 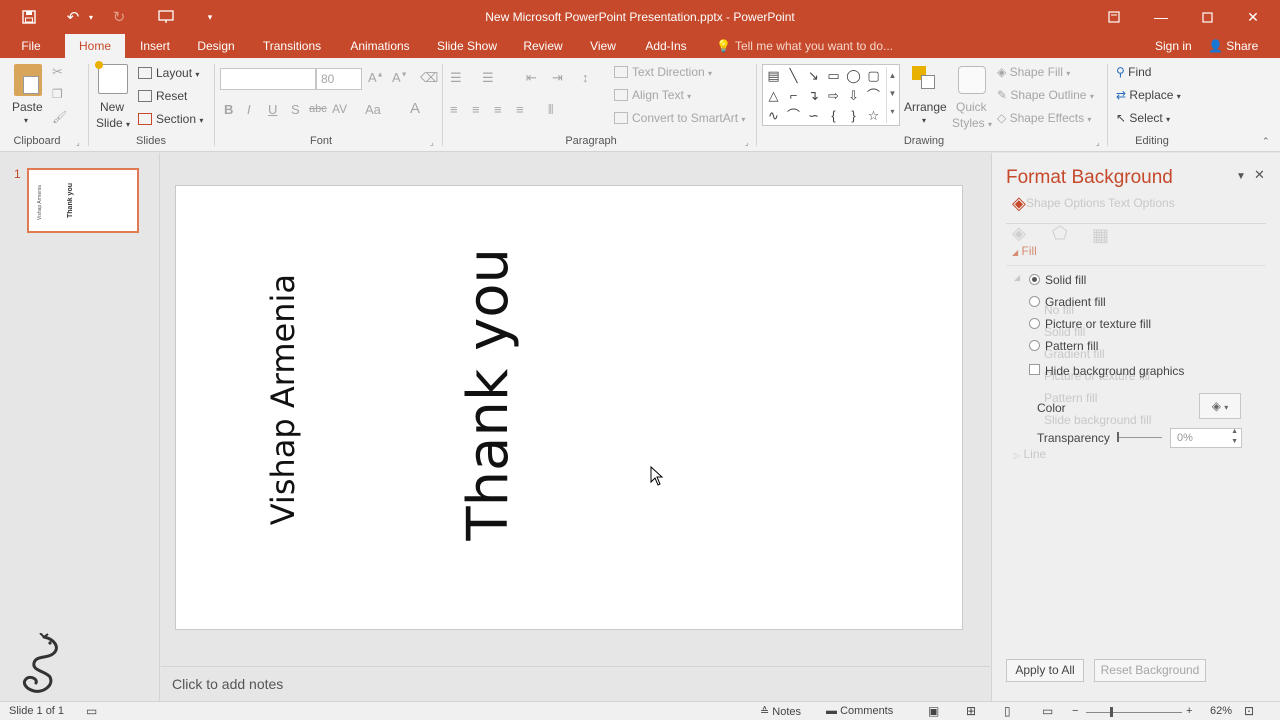 What do you see at coordinates (859, 711) in the screenshot?
I see `comments-button: ▬ Comments` at bounding box center [859, 711].